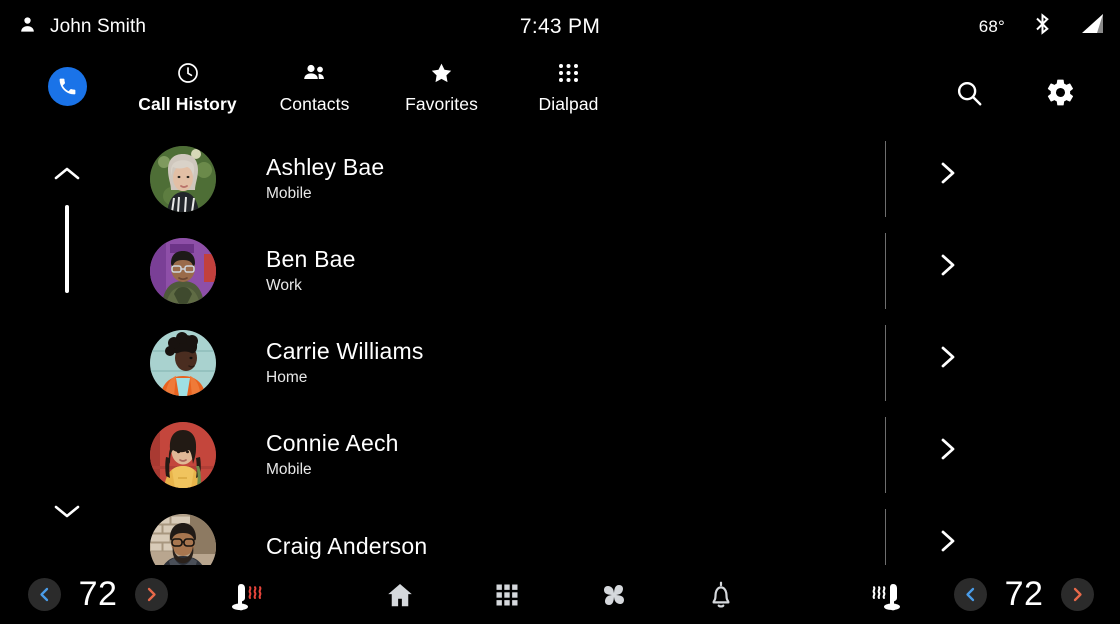 The width and height of the screenshot is (1120, 624). What do you see at coordinates (332, 443) in the screenshot?
I see `contact-name: Connie Aech` at bounding box center [332, 443].